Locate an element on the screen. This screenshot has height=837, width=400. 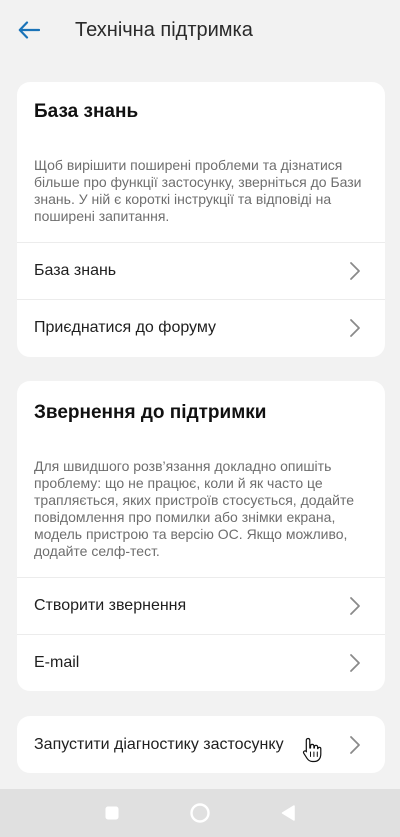
home-button is located at coordinates (200, 813).